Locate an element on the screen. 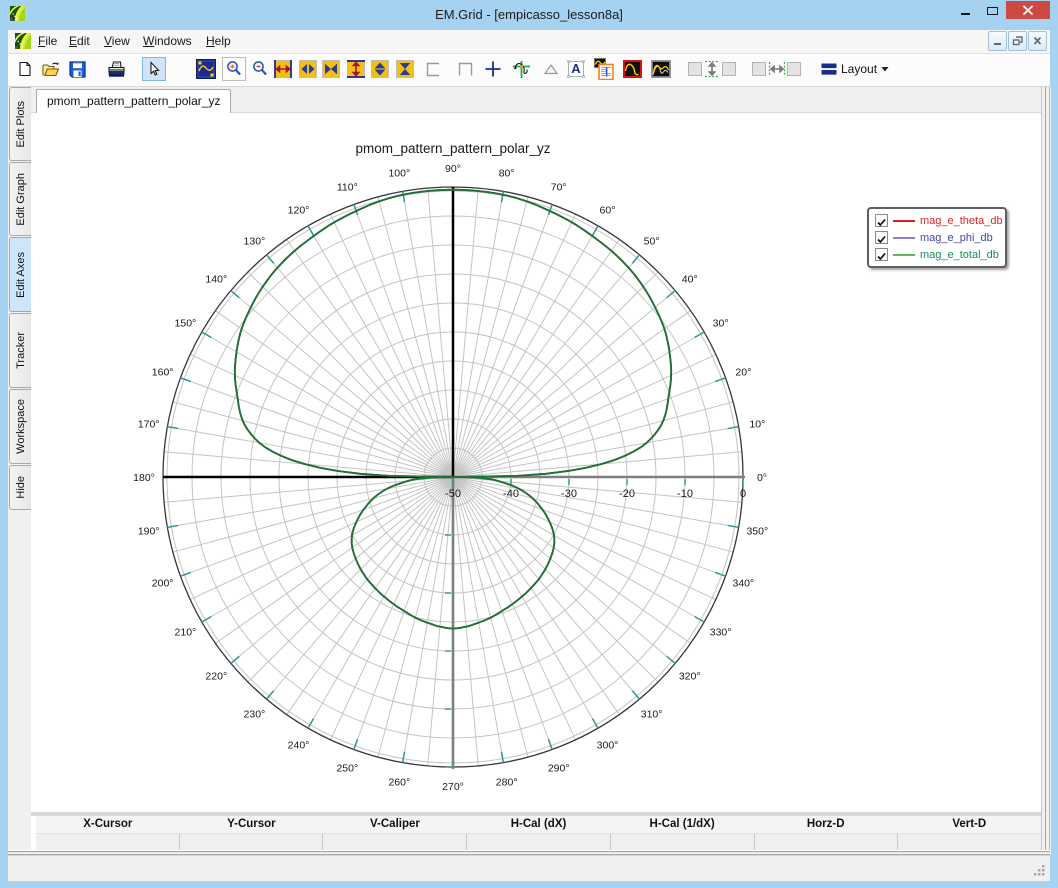  angle-label: 150° is located at coordinates (186, 324).